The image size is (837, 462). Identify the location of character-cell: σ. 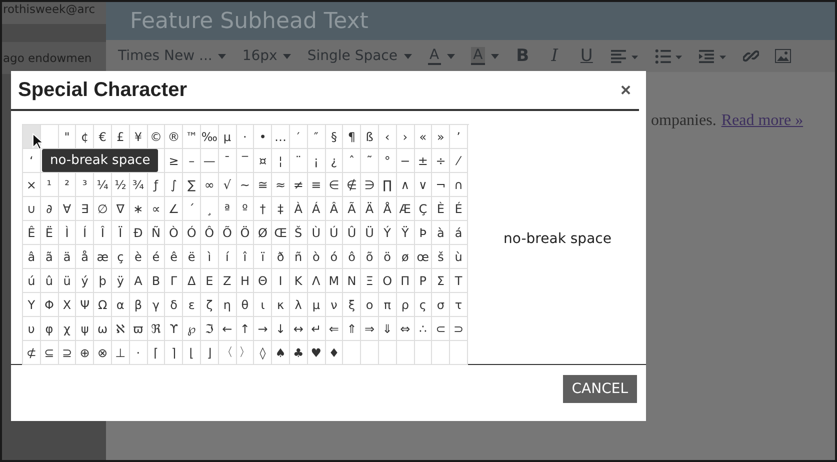
(441, 305).